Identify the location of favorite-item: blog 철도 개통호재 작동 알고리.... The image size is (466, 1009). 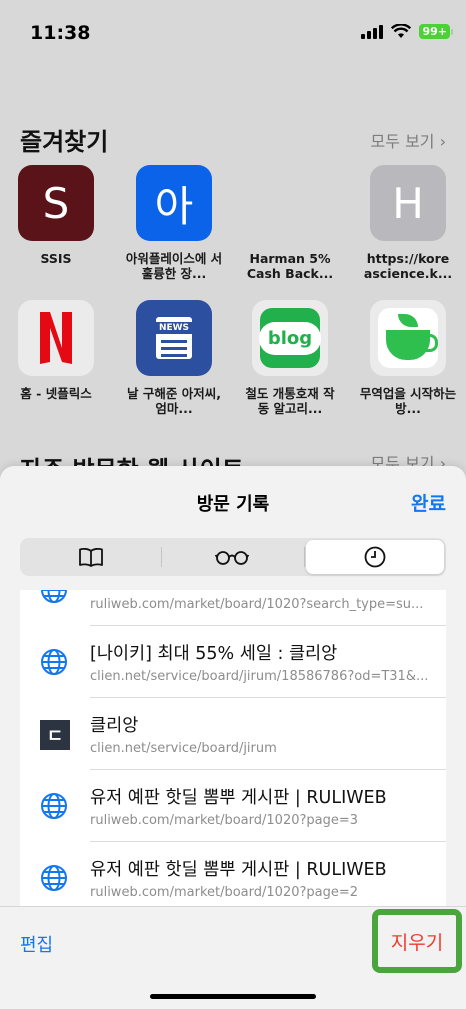
(290, 358).